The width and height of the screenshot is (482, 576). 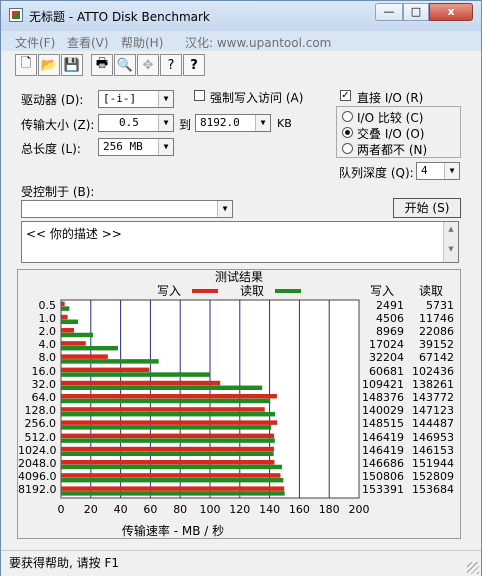 What do you see at coordinates (383, 397) in the screenshot?
I see `write-value: 148376` at bounding box center [383, 397].